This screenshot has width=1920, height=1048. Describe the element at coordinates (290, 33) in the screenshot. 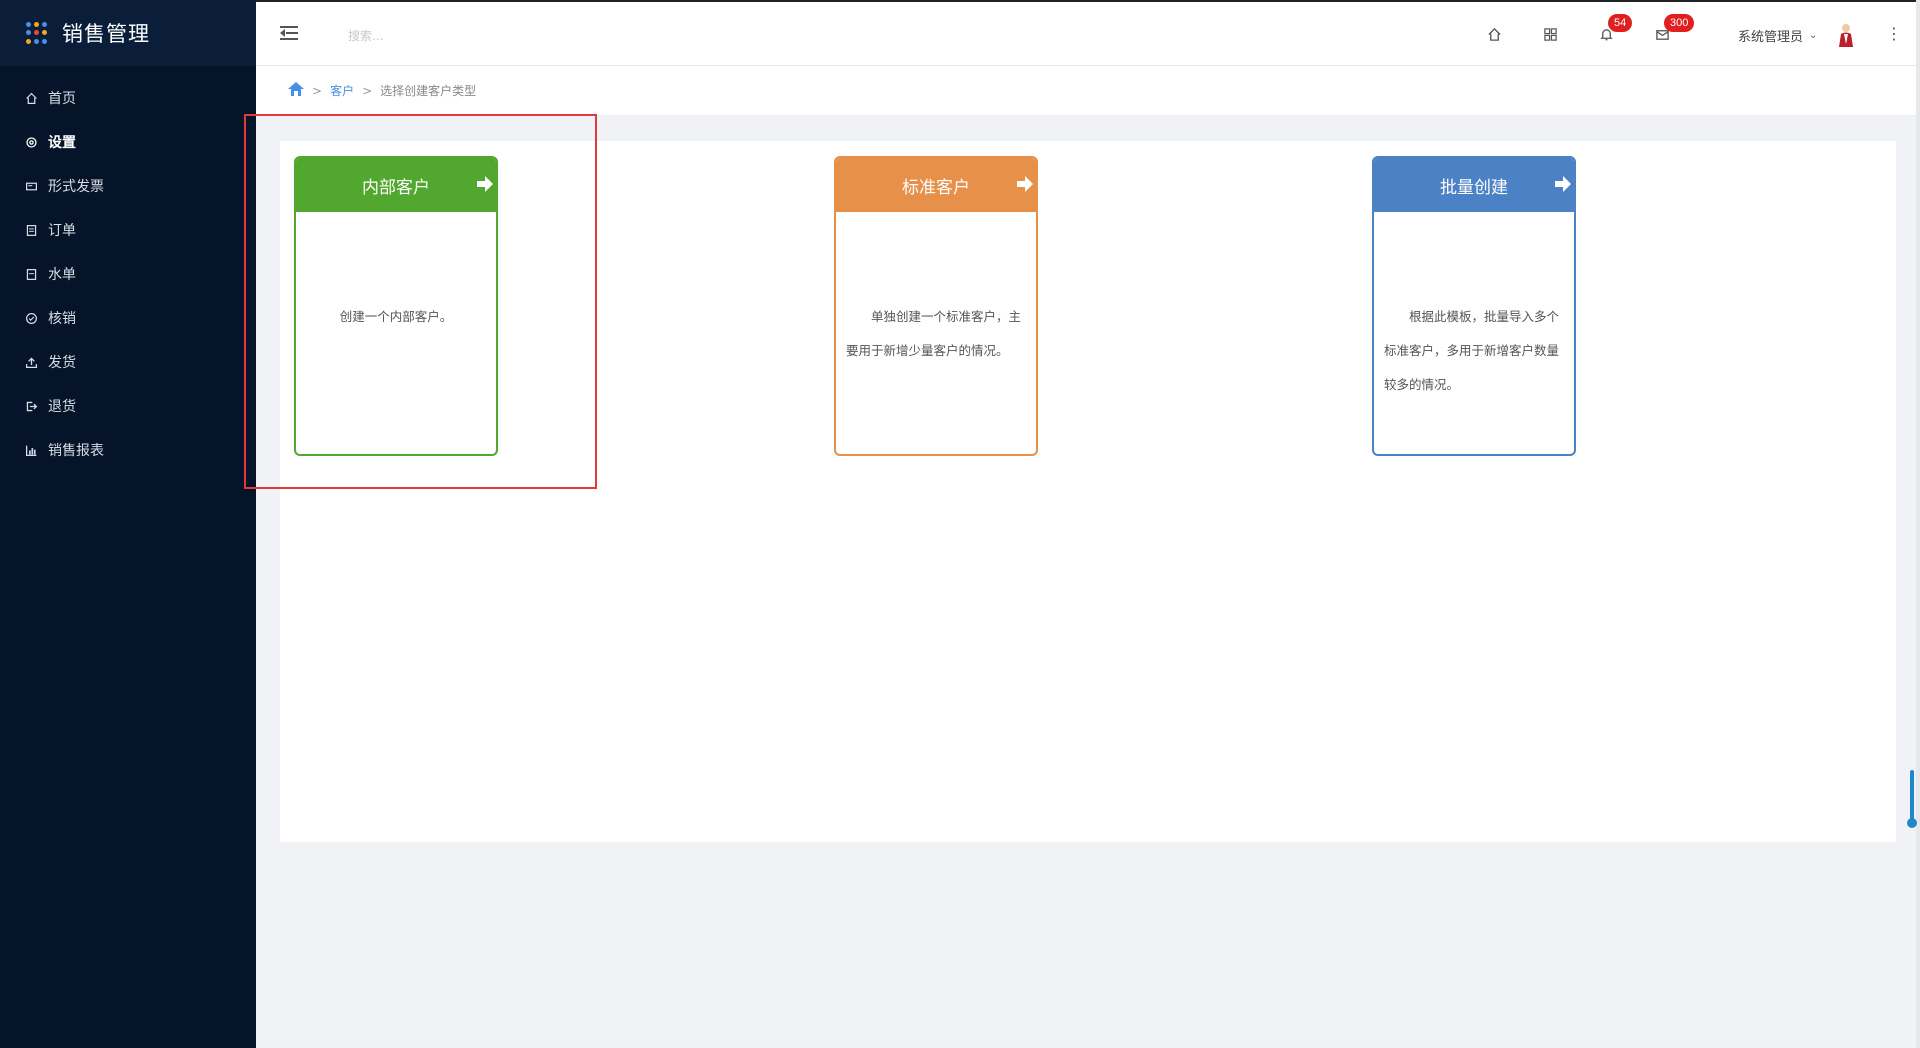

I see `menu-toggle-icon` at that location.